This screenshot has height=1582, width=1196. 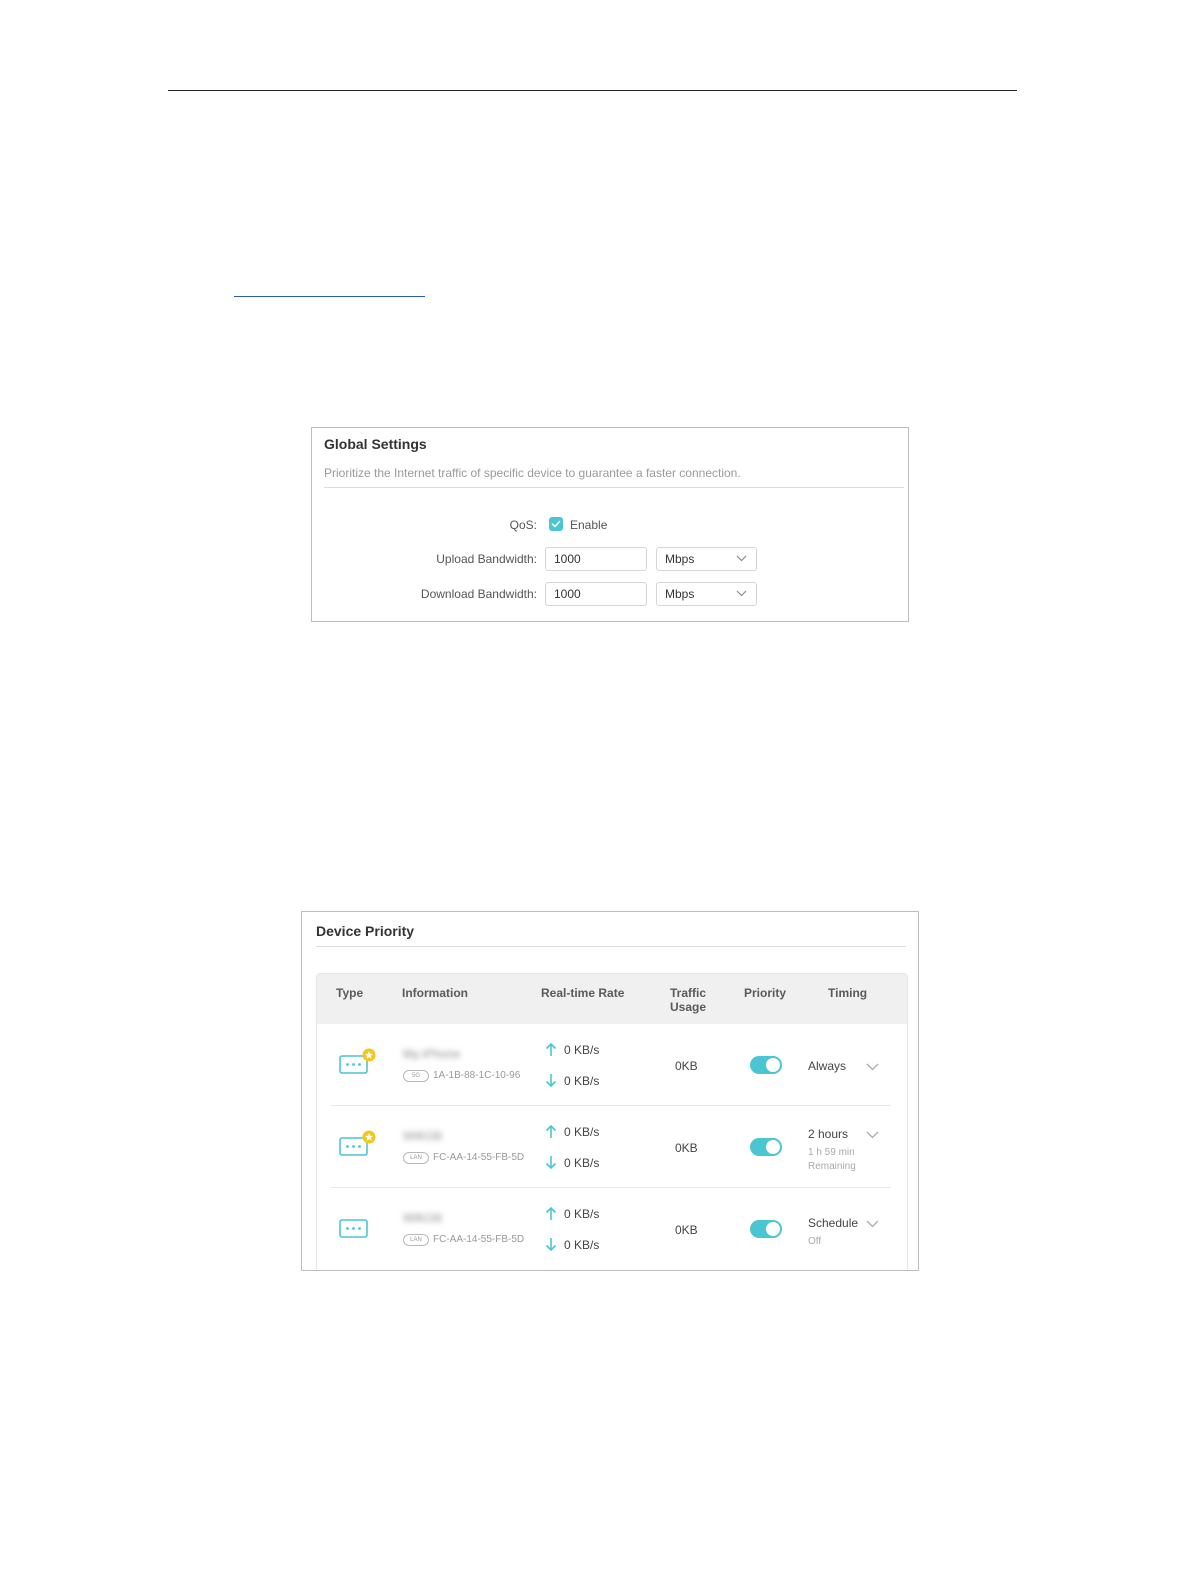 What do you see at coordinates (329, 296) in the screenshot?
I see `link-underline` at bounding box center [329, 296].